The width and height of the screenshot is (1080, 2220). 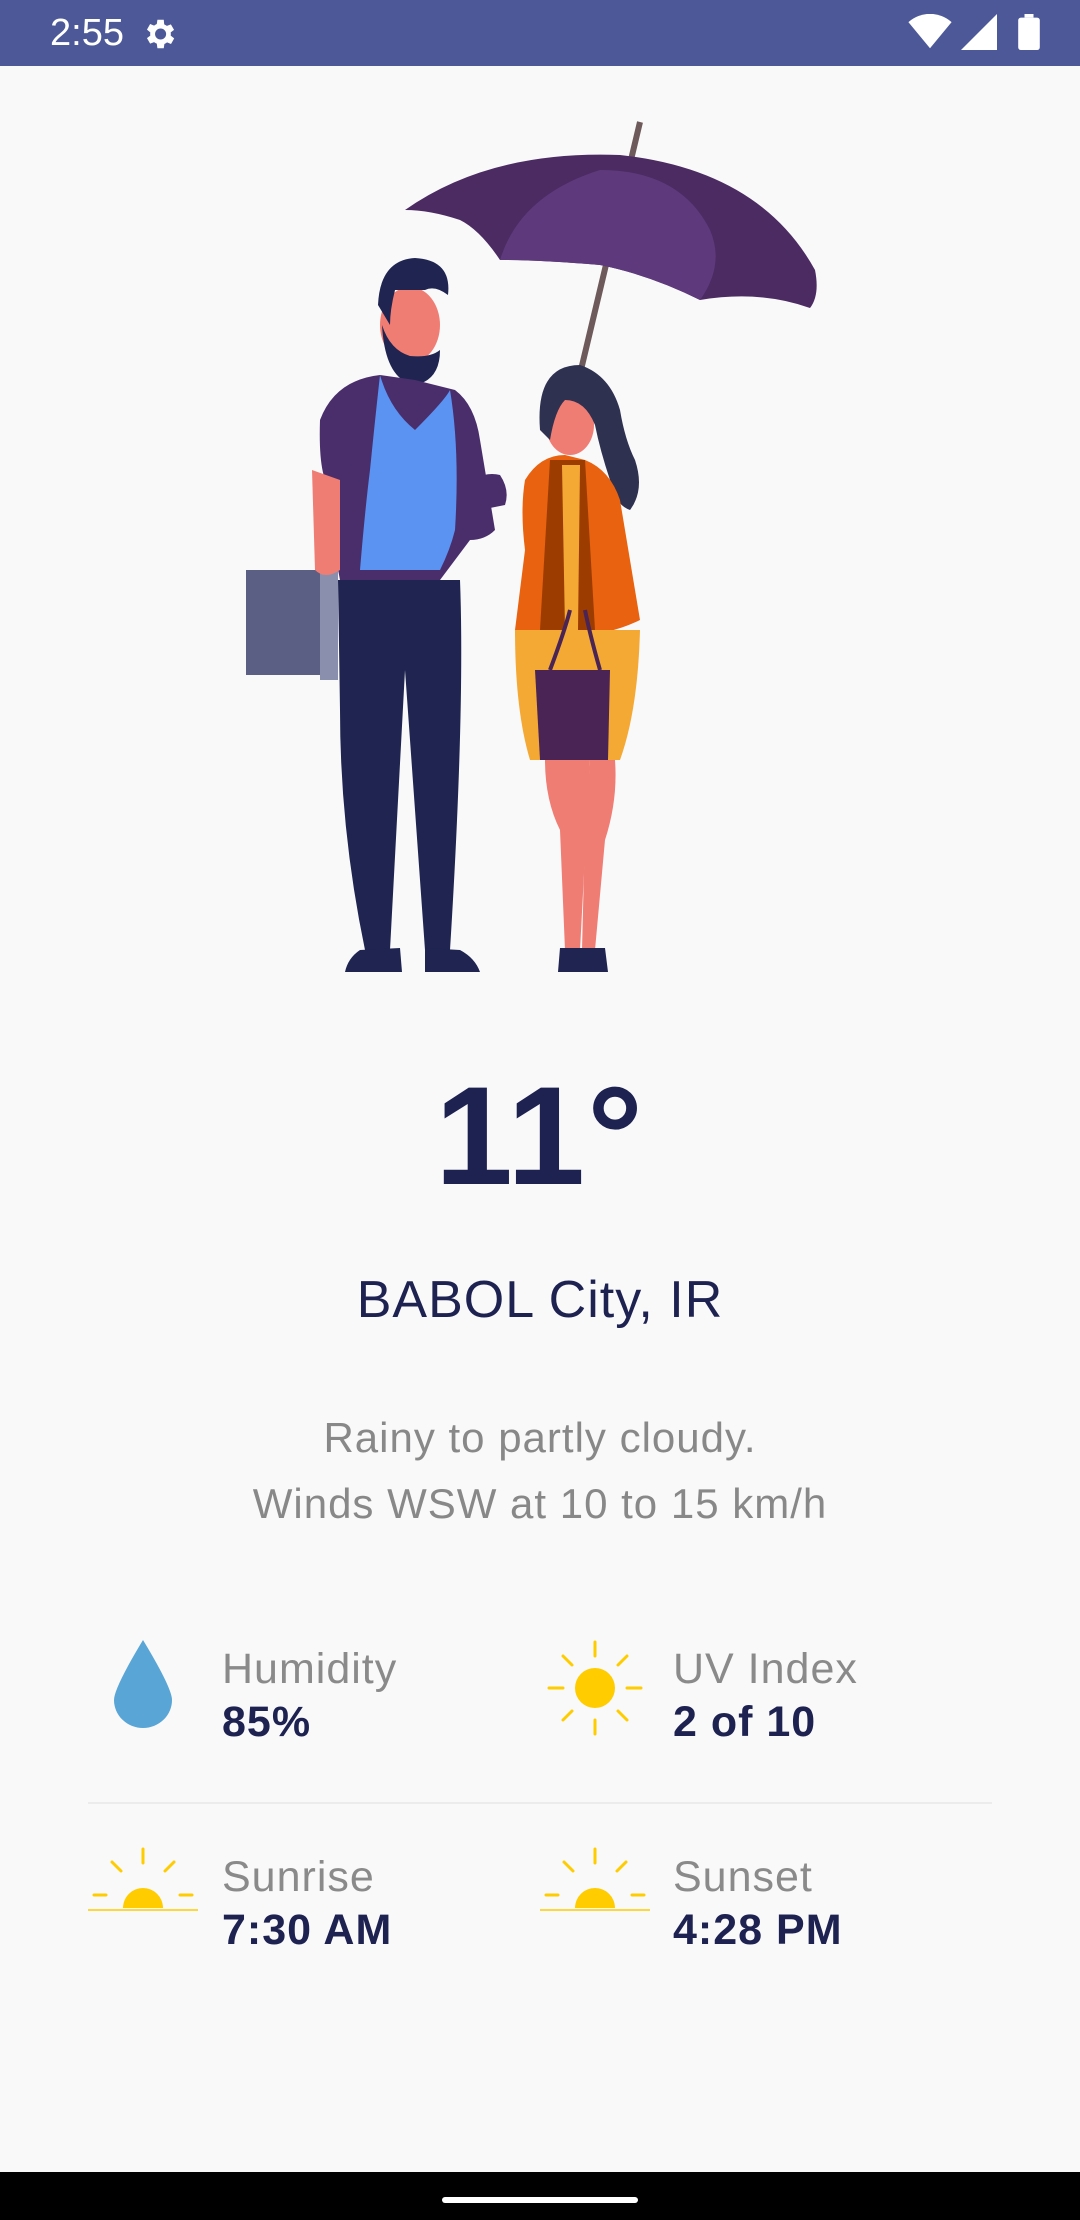 What do you see at coordinates (595, 1879) in the screenshot?
I see `sunset-icon` at bounding box center [595, 1879].